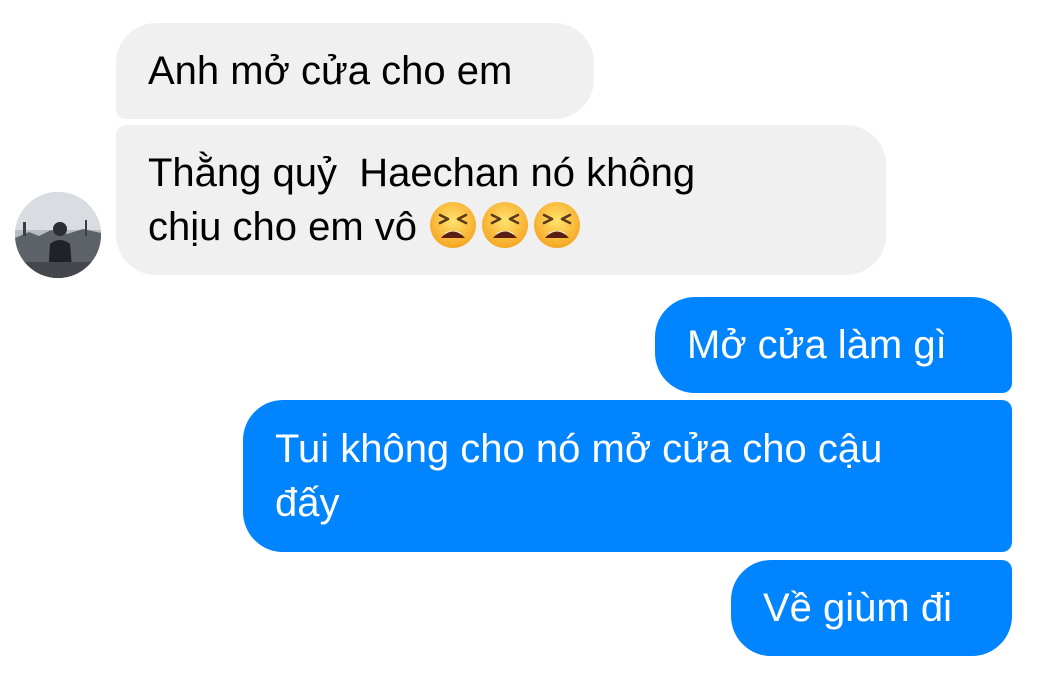 This screenshot has width=1057, height=673. I want to click on emoji-group, so click(506, 225).